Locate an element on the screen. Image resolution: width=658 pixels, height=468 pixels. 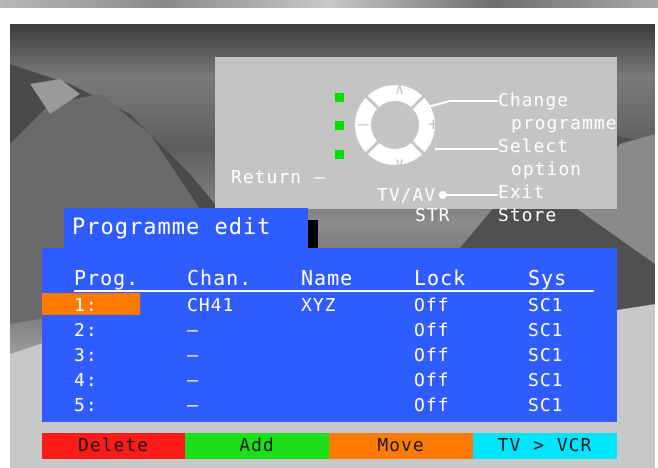
row-chan: CH41 is located at coordinates (211, 305).